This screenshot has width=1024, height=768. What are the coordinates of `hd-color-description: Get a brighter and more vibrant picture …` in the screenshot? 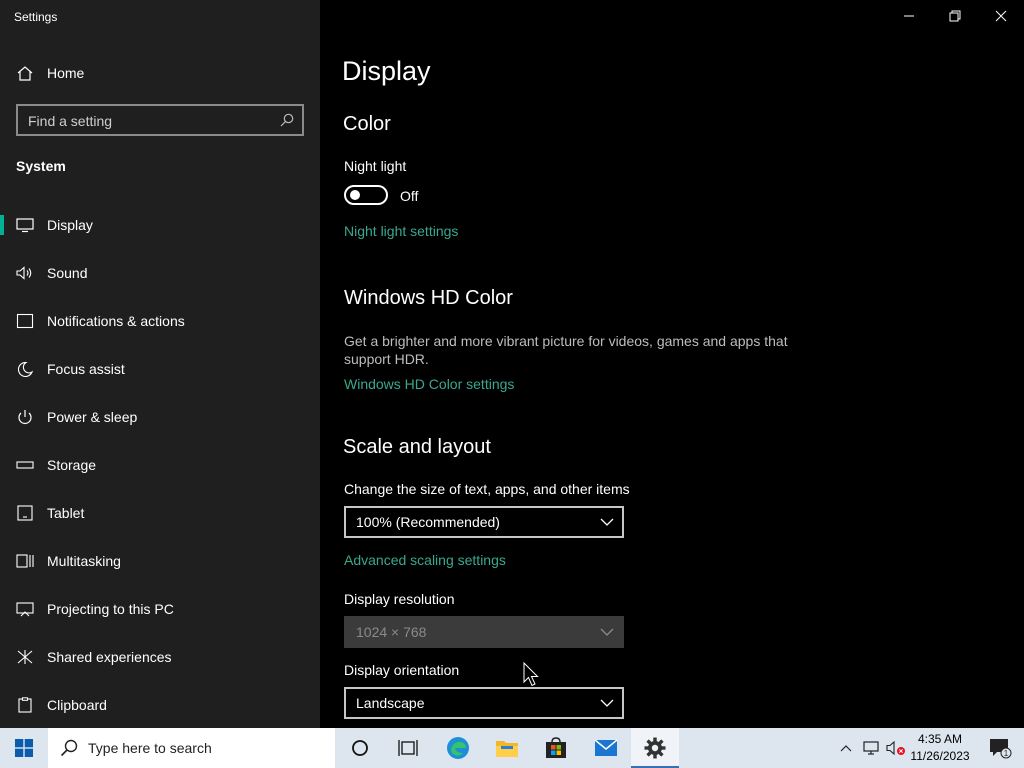 It's located at (566, 350).